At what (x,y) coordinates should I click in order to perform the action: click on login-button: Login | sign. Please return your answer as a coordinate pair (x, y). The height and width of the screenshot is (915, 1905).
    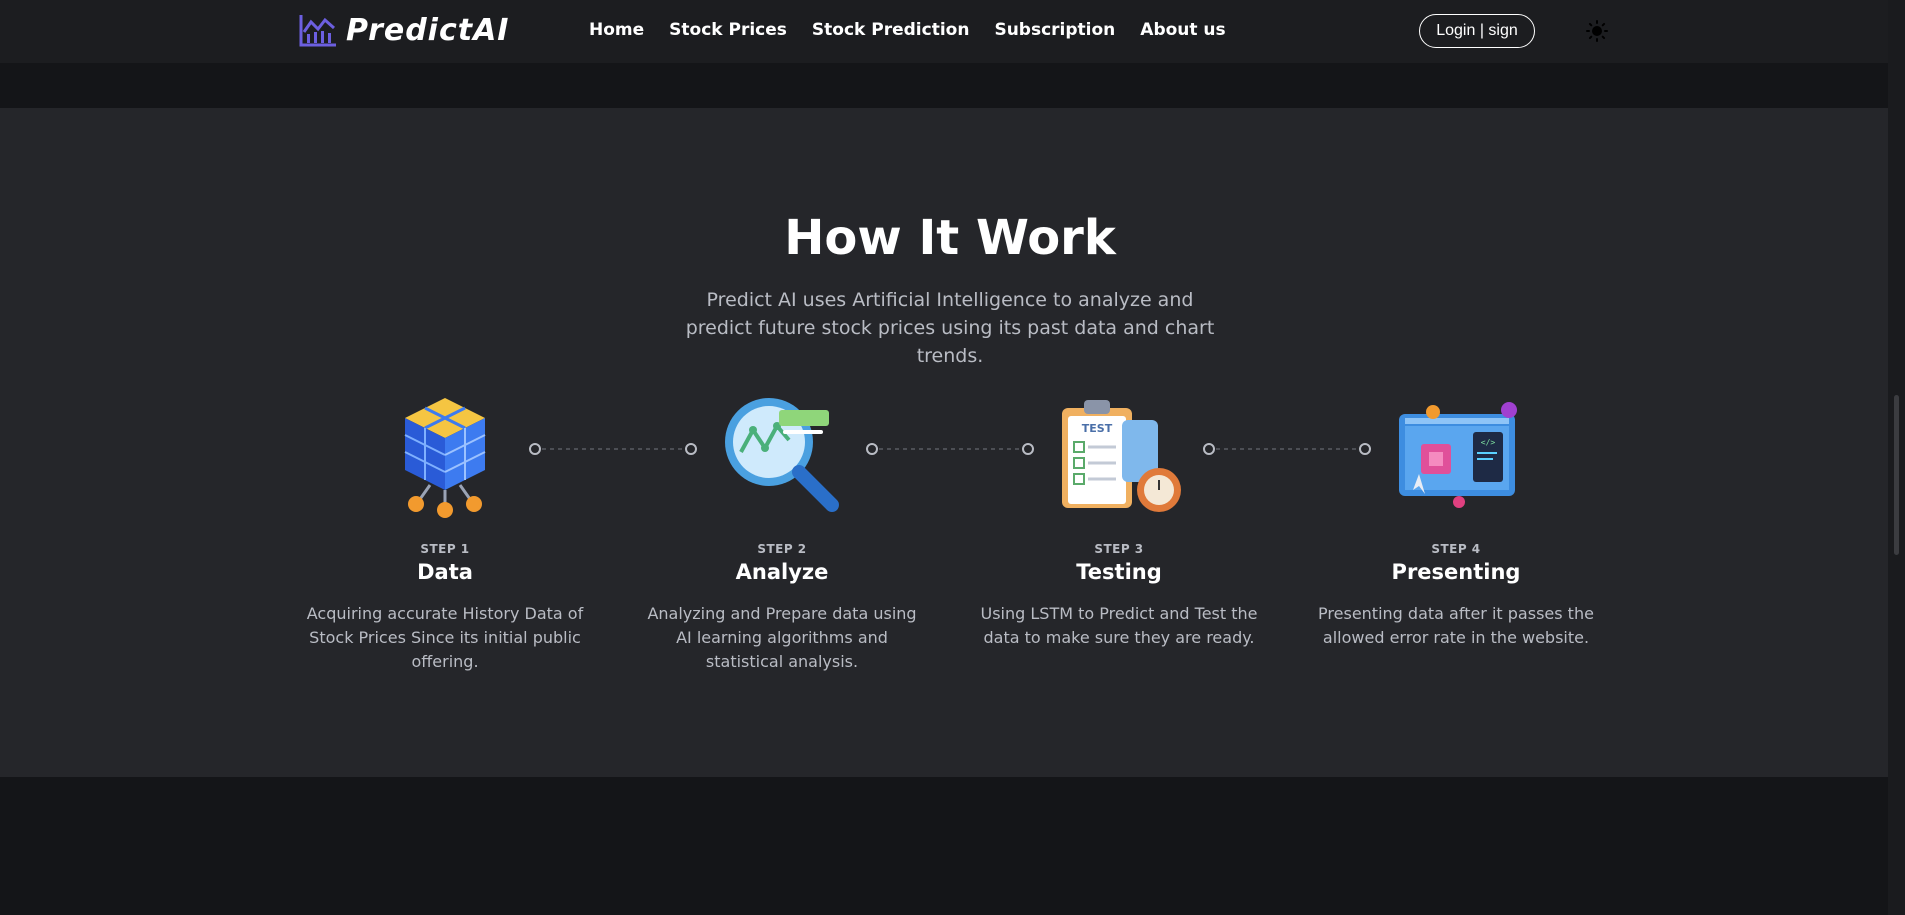
    Looking at the image, I should click on (1477, 31).